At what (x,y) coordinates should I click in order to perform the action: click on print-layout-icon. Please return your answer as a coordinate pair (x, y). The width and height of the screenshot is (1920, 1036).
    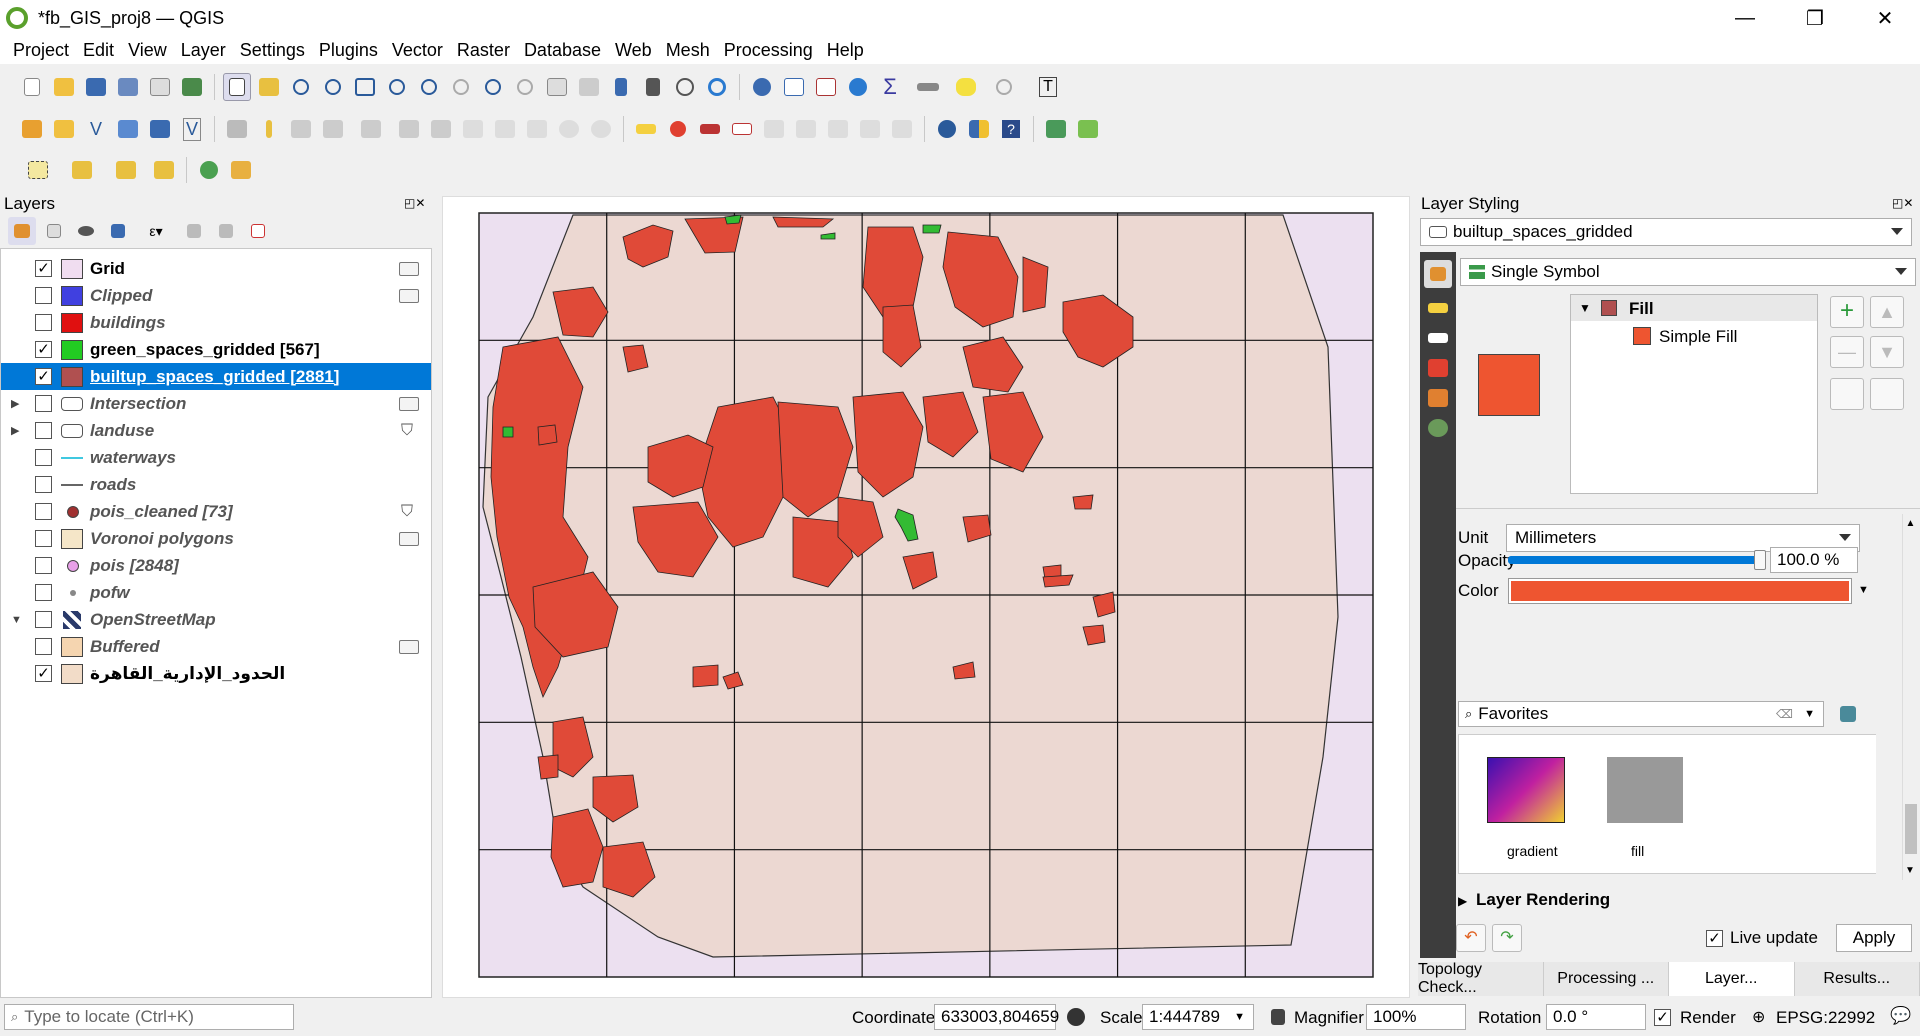
    Looking at the image, I should click on (160, 87).